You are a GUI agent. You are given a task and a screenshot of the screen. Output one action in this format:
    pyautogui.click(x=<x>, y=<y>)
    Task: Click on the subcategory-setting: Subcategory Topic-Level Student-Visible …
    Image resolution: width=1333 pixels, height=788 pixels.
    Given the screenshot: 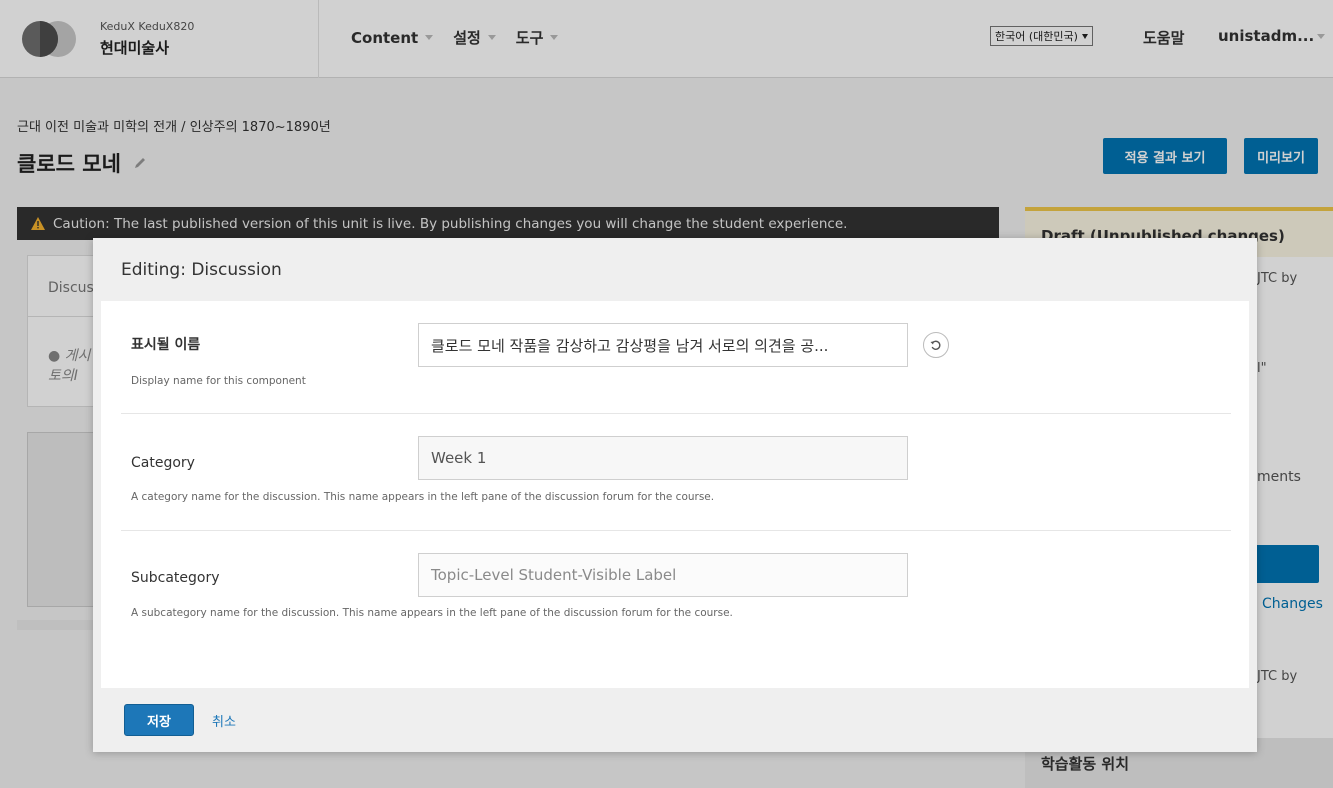 What is the action you would take?
    pyautogui.click(x=676, y=591)
    